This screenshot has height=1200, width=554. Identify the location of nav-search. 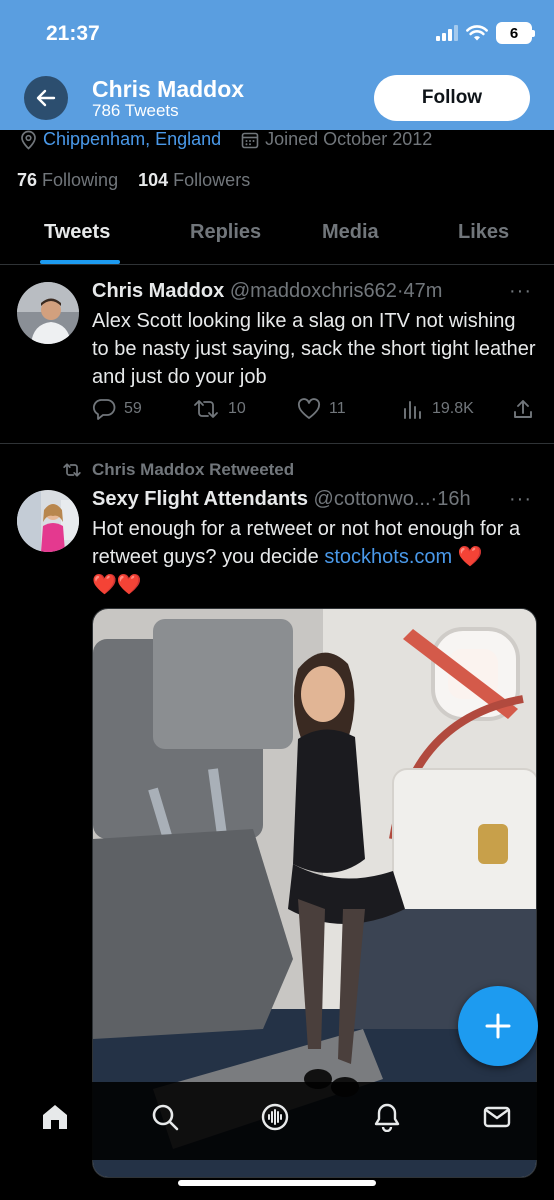
(165, 1117).